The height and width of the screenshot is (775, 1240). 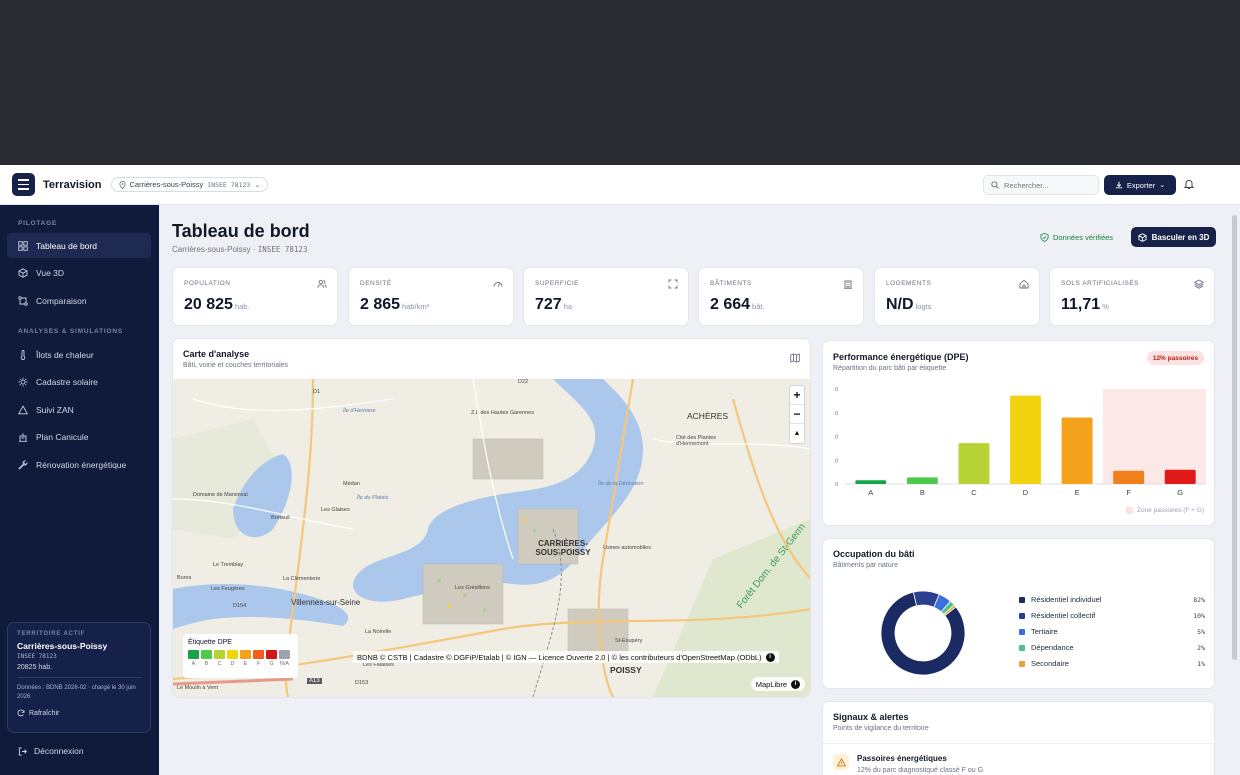 What do you see at coordinates (229, 184) in the screenshot?
I see `territory-selector-insee: INSEE 78123` at bounding box center [229, 184].